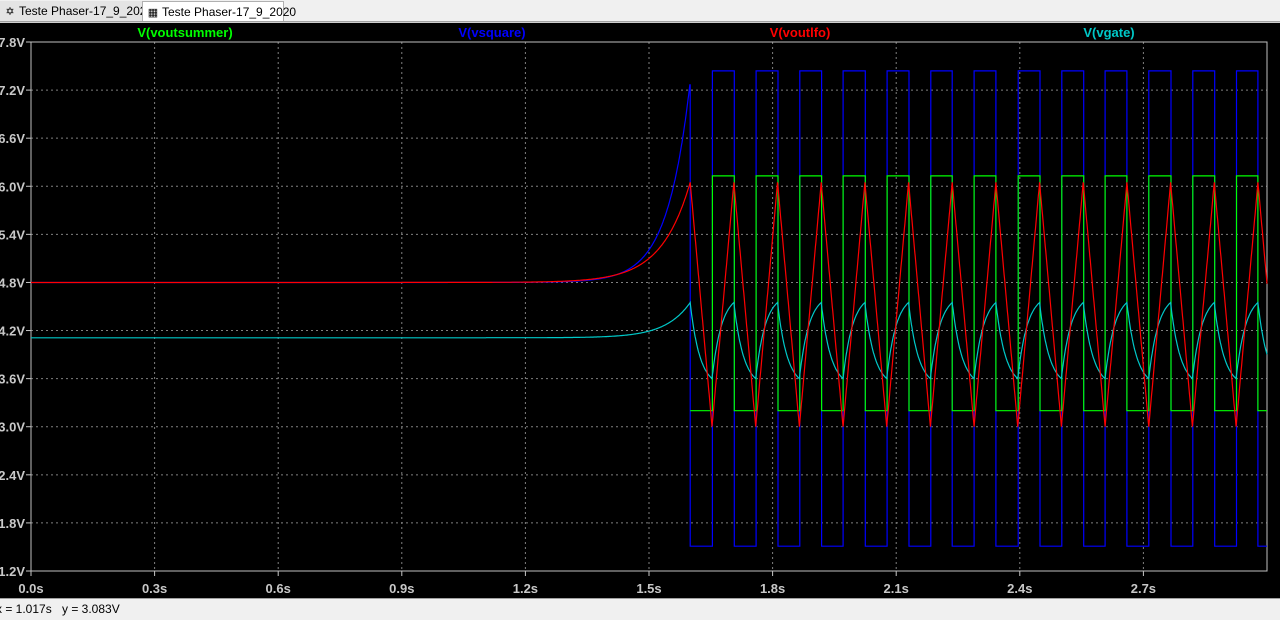  Describe the element at coordinates (26, 609) in the screenshot. I see `cursor-x-readout: x = 1.017s` at that location.